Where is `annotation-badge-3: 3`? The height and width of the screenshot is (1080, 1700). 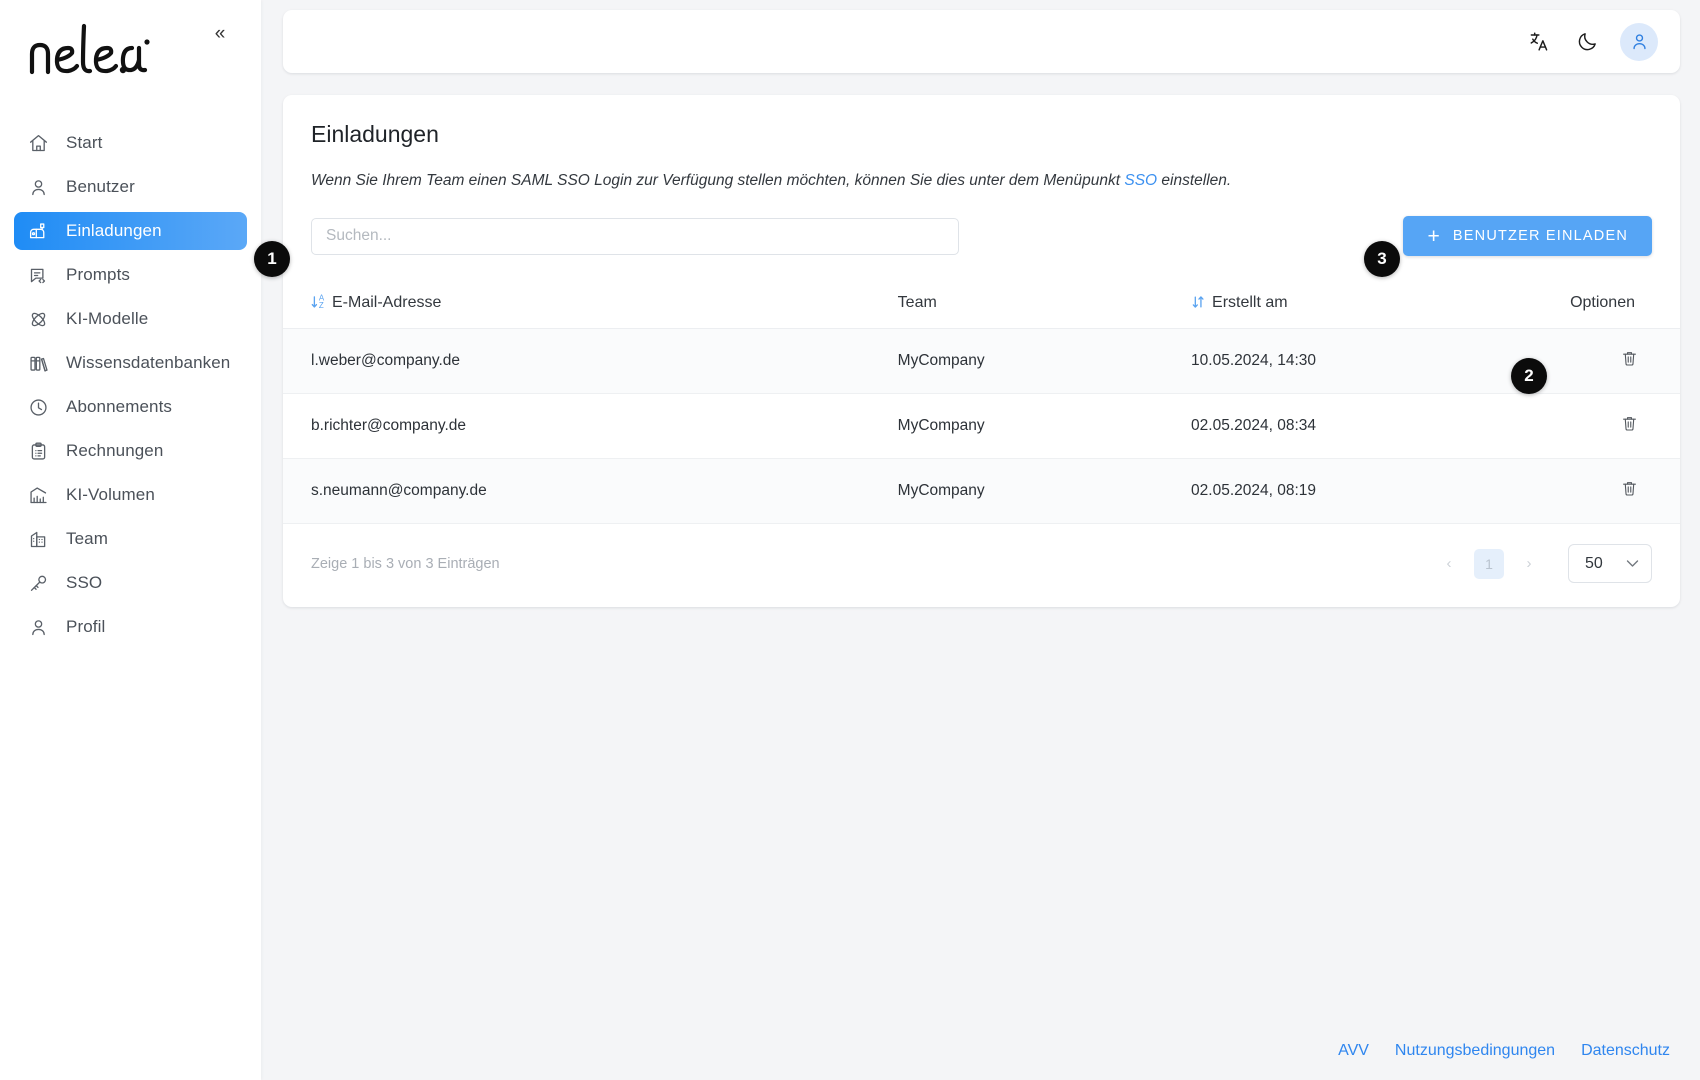 annotation-badge-3: 3 is located at coordinates (1382, 259).